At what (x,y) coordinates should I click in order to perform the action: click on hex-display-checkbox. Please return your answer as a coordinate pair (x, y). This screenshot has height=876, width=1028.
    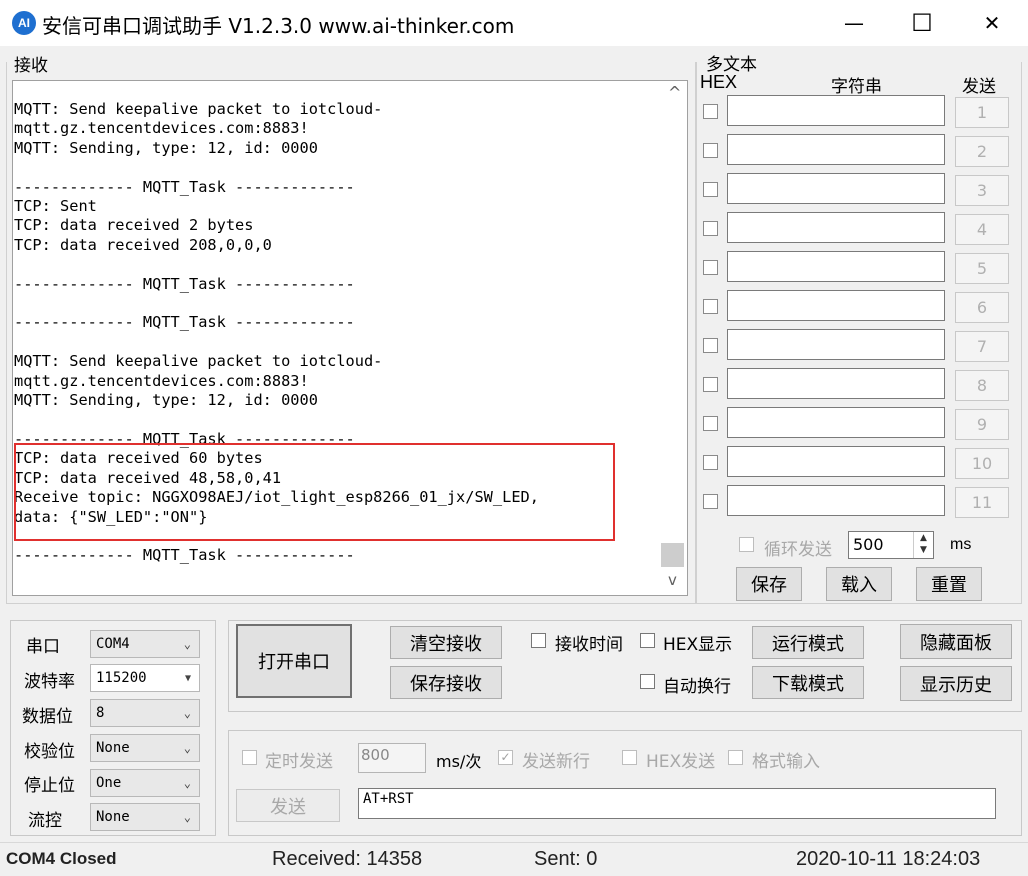
    Looking at the image, I should click on (647, 640).